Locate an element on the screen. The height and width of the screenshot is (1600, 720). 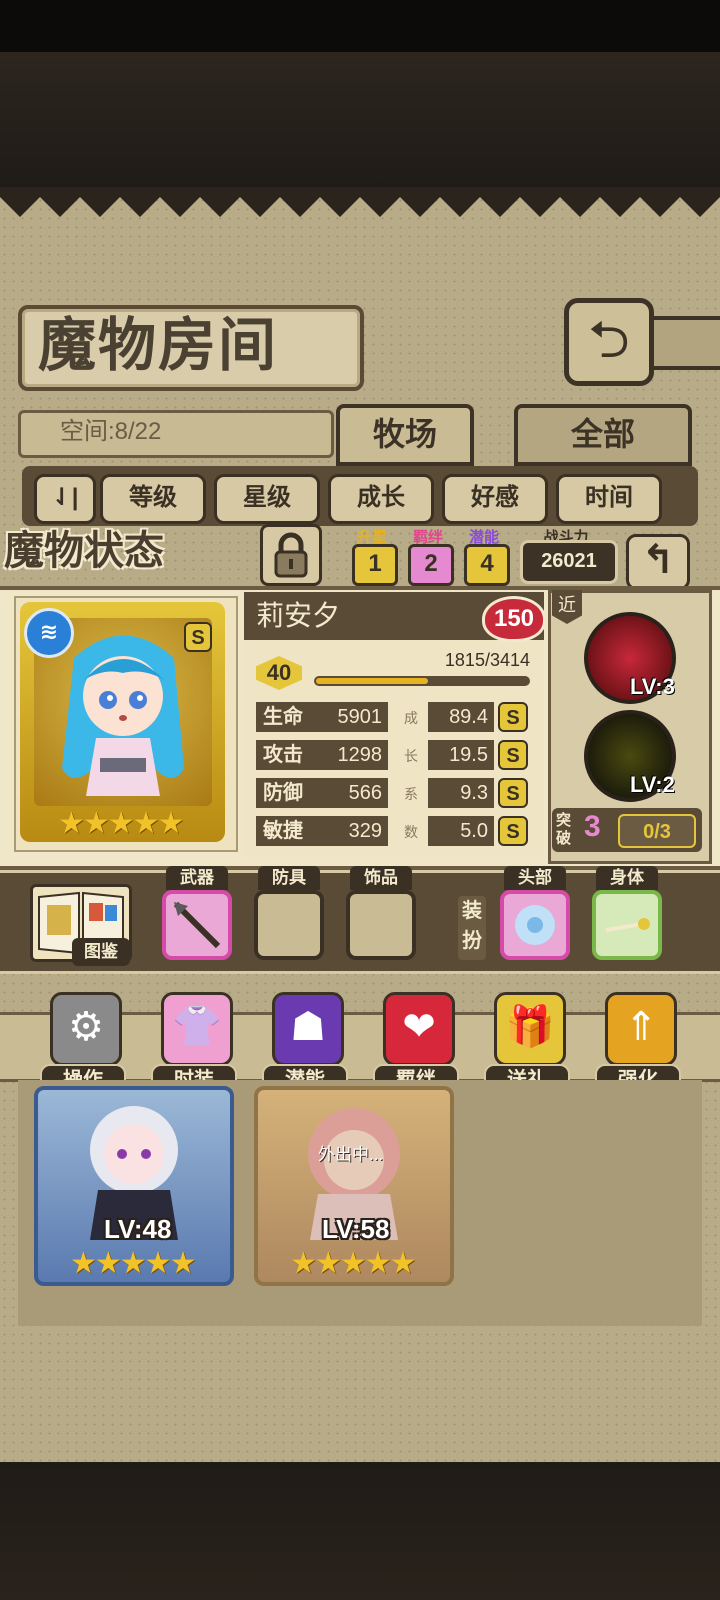
growth-value: 89.4 is located at coordinates (461, 717).